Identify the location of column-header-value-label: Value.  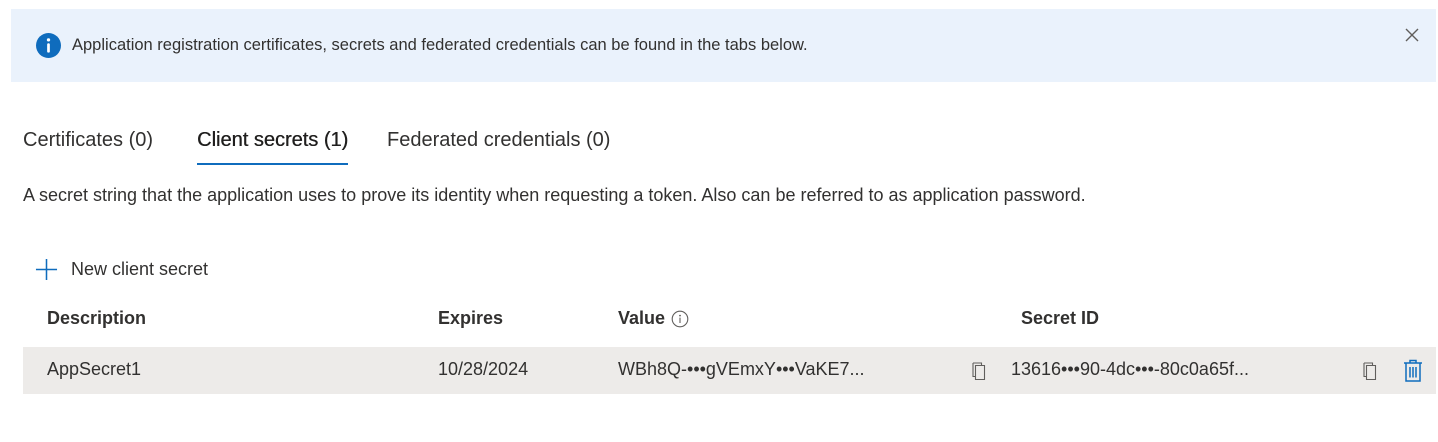
(642, 318).